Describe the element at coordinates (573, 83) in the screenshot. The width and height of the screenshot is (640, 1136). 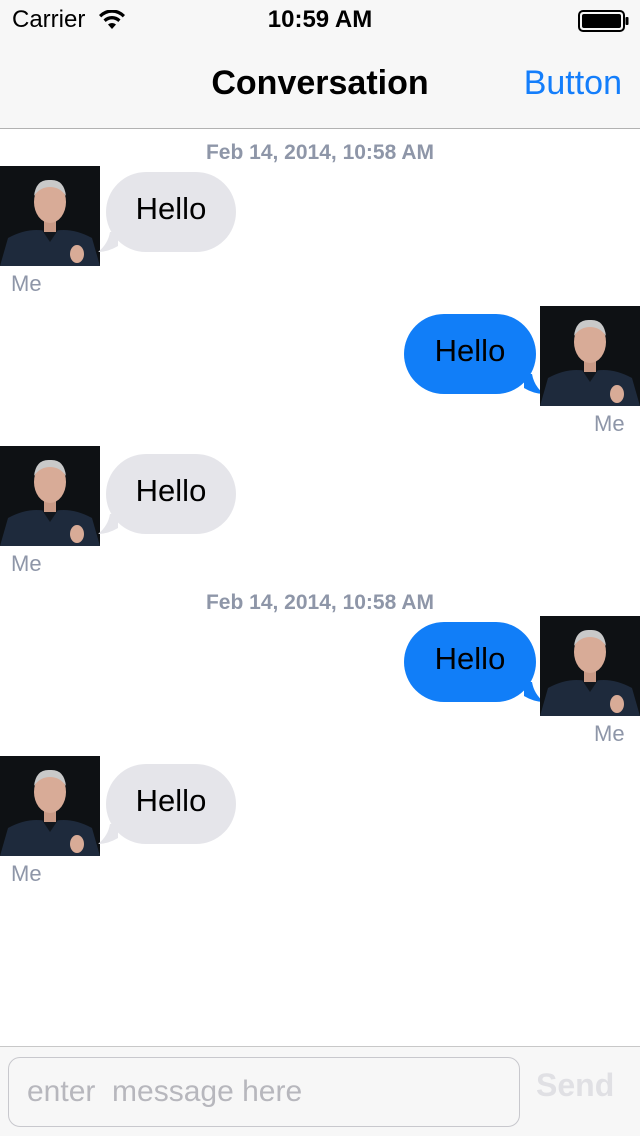
I see `nav-right-button: Button` at that location.